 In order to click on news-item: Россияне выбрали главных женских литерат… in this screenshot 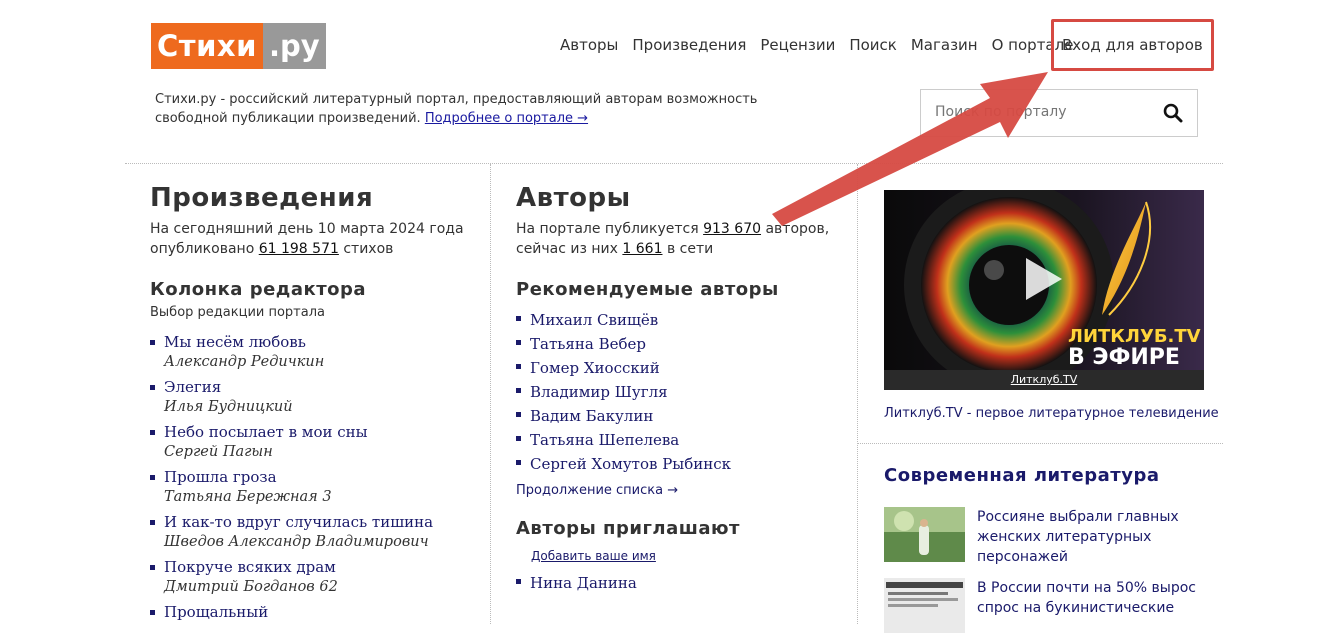, I will do `click(1044, 537)`.